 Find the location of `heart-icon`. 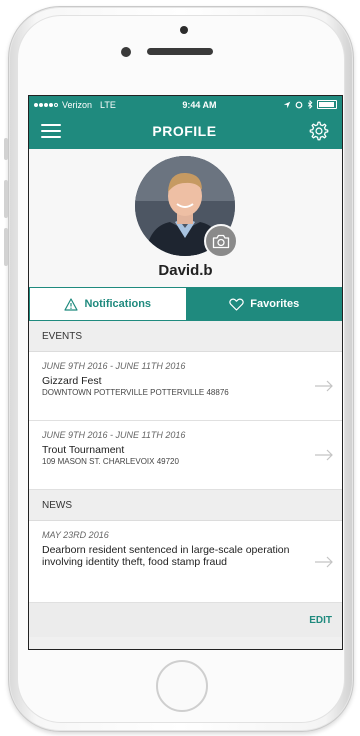

heart-icon is located at coordinates (237, 304).